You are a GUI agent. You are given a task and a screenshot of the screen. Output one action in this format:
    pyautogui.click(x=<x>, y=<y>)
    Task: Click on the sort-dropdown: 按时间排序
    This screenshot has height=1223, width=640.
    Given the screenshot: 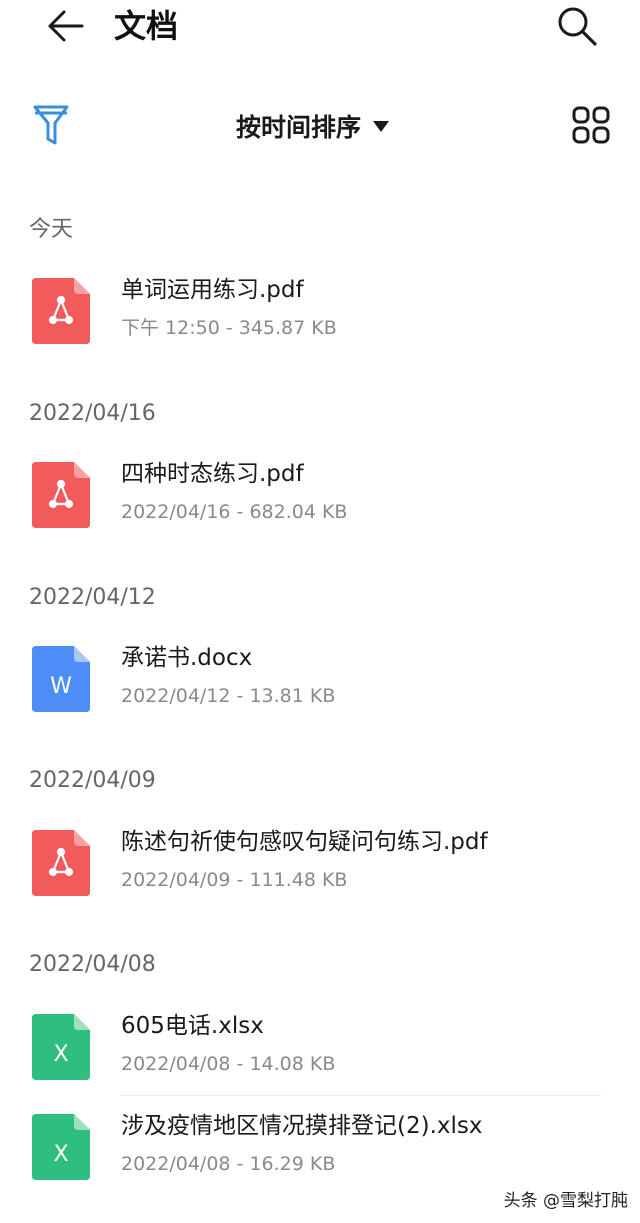 What is the action you would take?
    pyautogui.click(x=313, y=126)
    